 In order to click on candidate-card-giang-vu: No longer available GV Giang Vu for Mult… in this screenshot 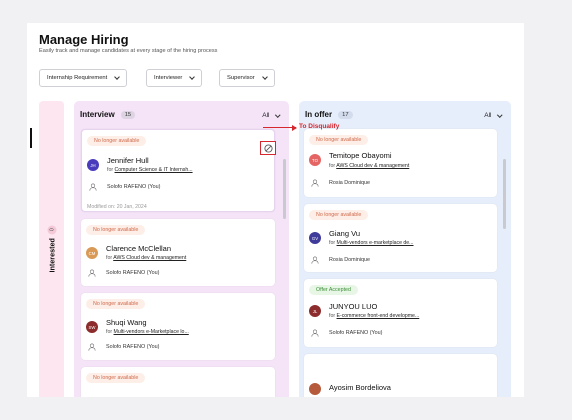, I will do `click(400, 238)`.